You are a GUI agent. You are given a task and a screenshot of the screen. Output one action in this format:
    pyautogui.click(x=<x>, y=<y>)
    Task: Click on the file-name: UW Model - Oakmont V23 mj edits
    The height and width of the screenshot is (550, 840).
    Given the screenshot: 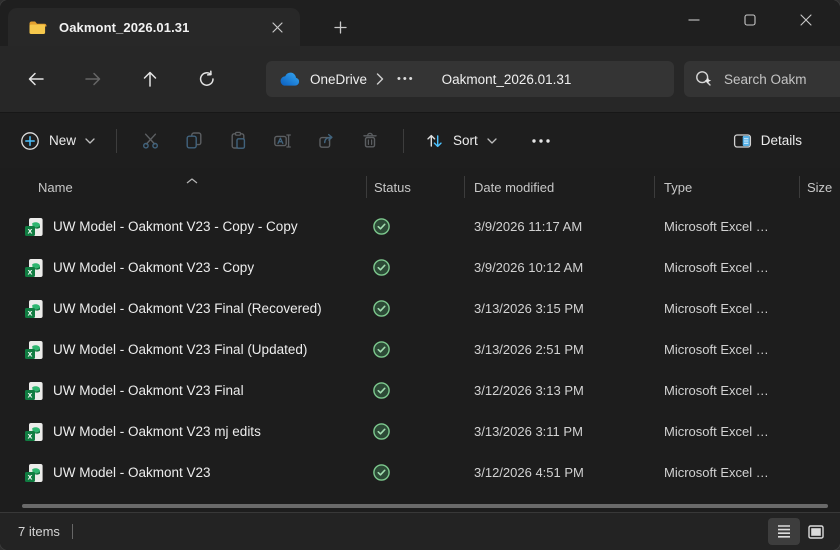 What is the action you would take?
    pyautogui.click(x=157, y=431)
    